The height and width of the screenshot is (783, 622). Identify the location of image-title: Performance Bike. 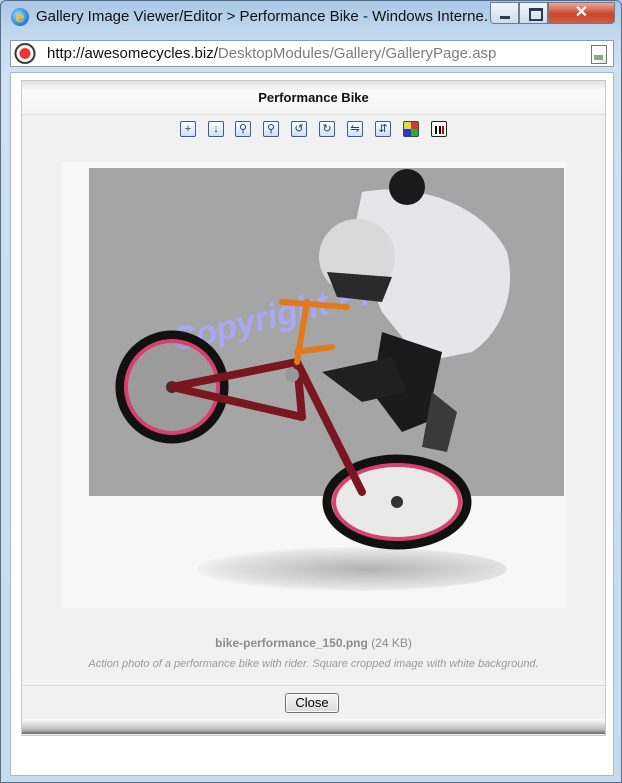
(313, 97).